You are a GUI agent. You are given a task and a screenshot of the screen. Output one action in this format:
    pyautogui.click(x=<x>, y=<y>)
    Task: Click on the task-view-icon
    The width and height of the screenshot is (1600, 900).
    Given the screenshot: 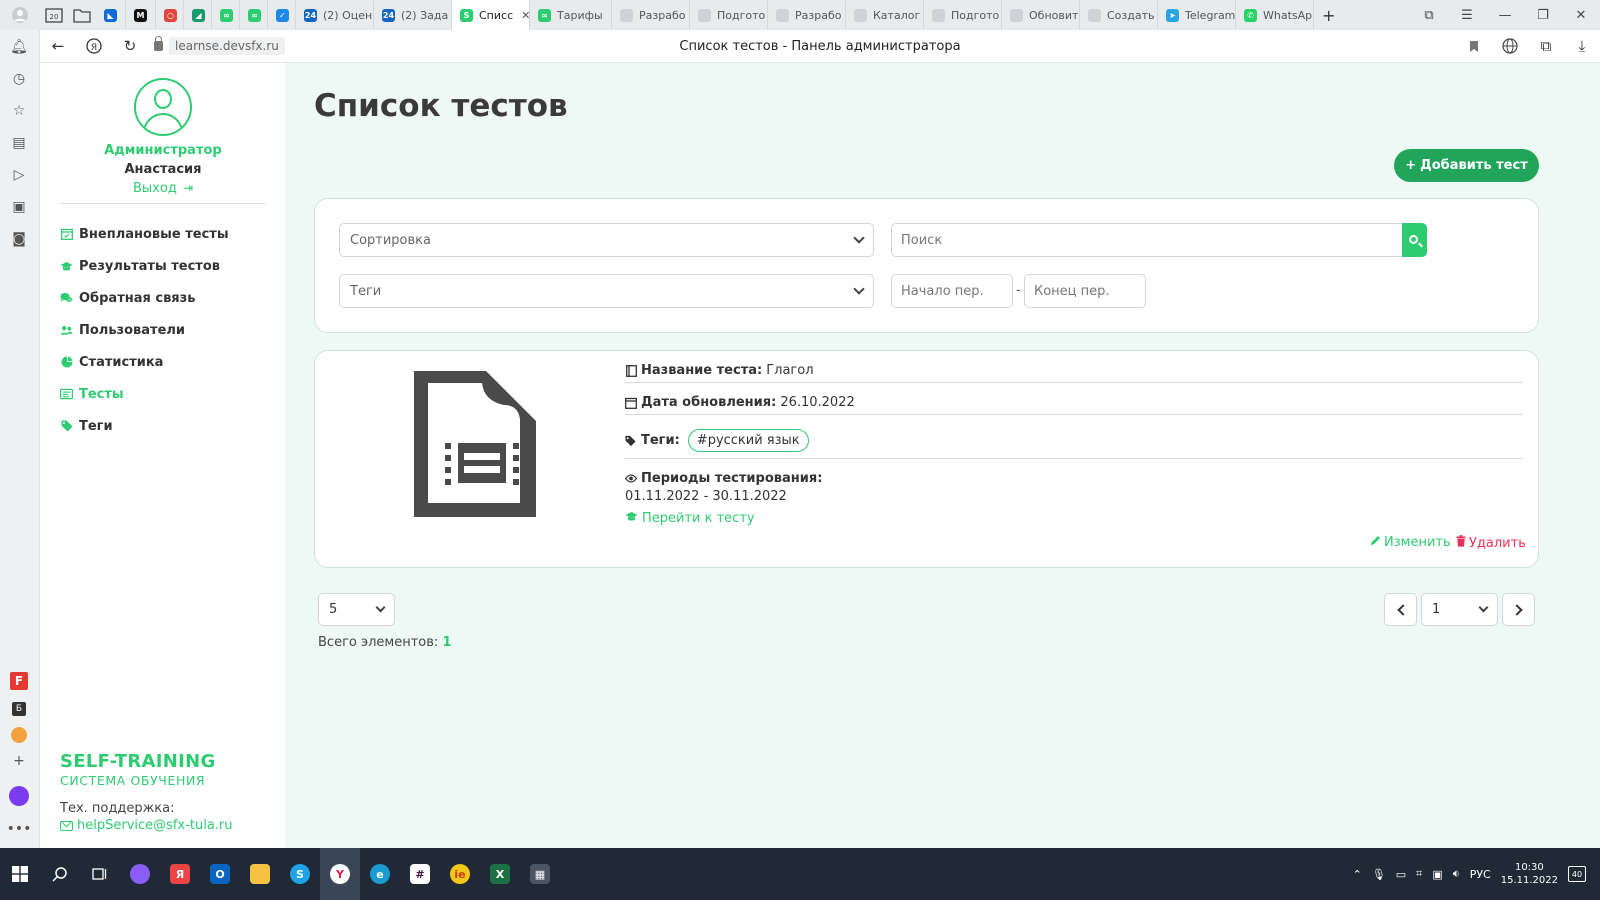 What is the action you would take?
    pyautogui.click(x=100, y=874)
    